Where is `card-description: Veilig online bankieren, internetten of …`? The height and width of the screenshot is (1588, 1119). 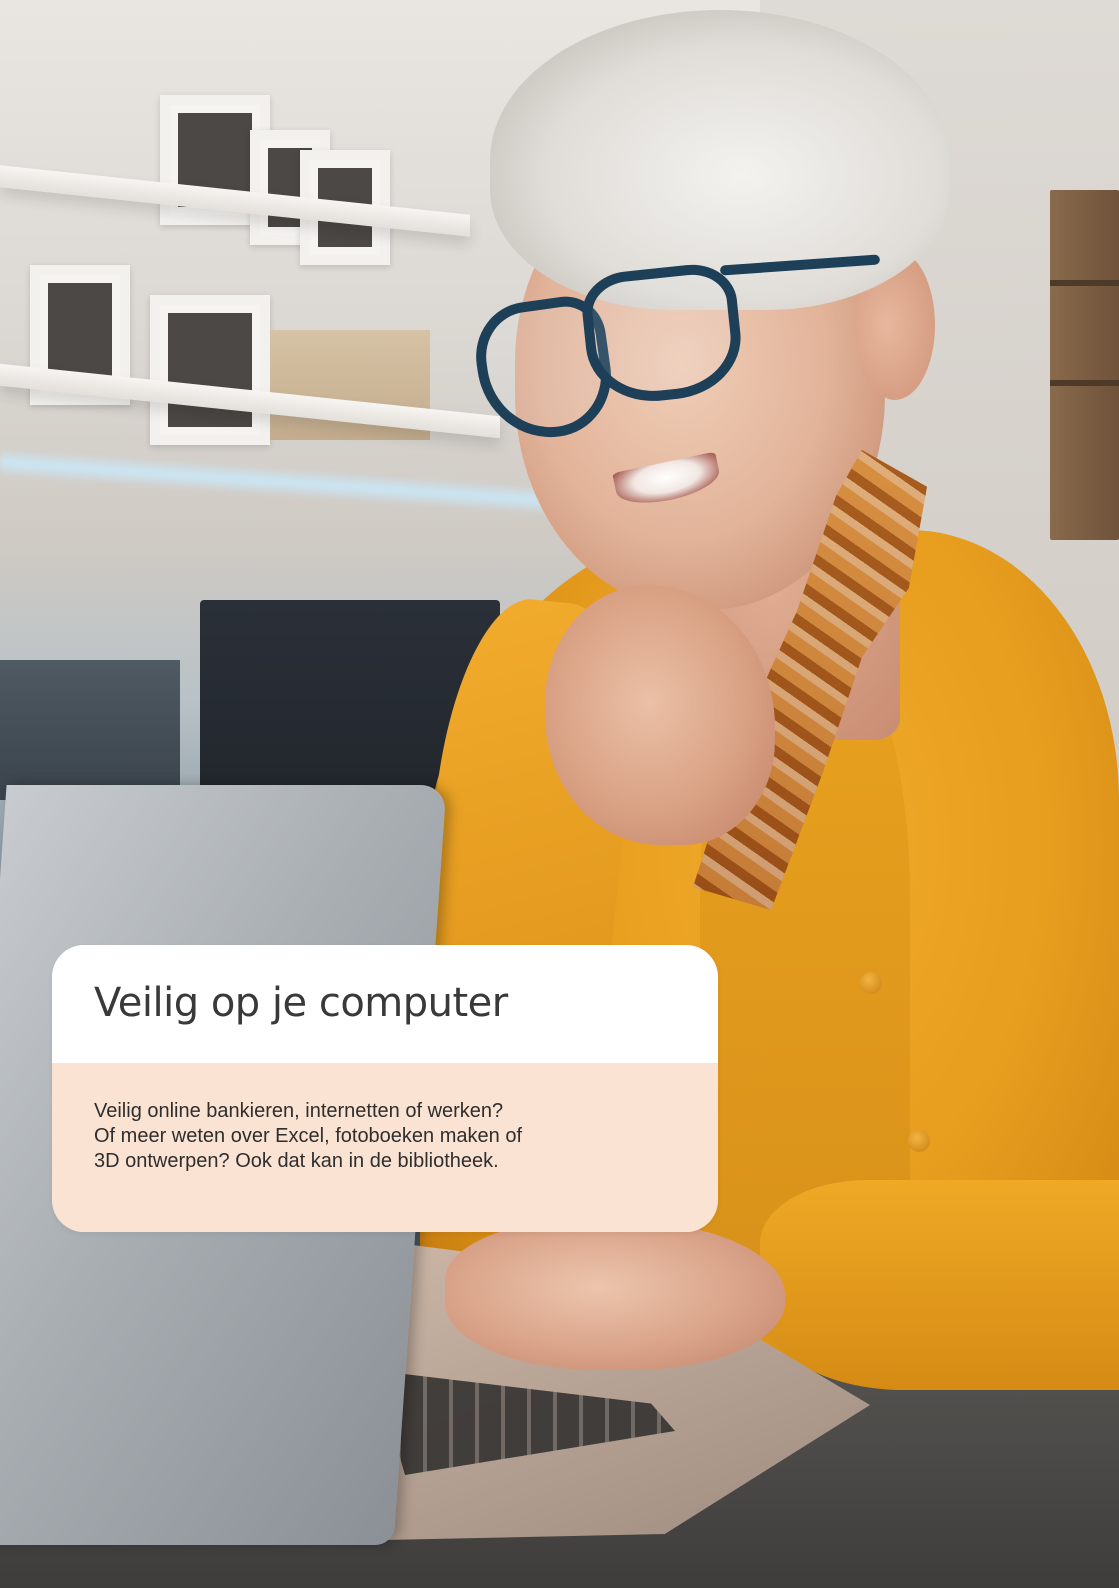
card-description: Veilig online bankieren, internetten of … is located at coordinates (384, 1136).